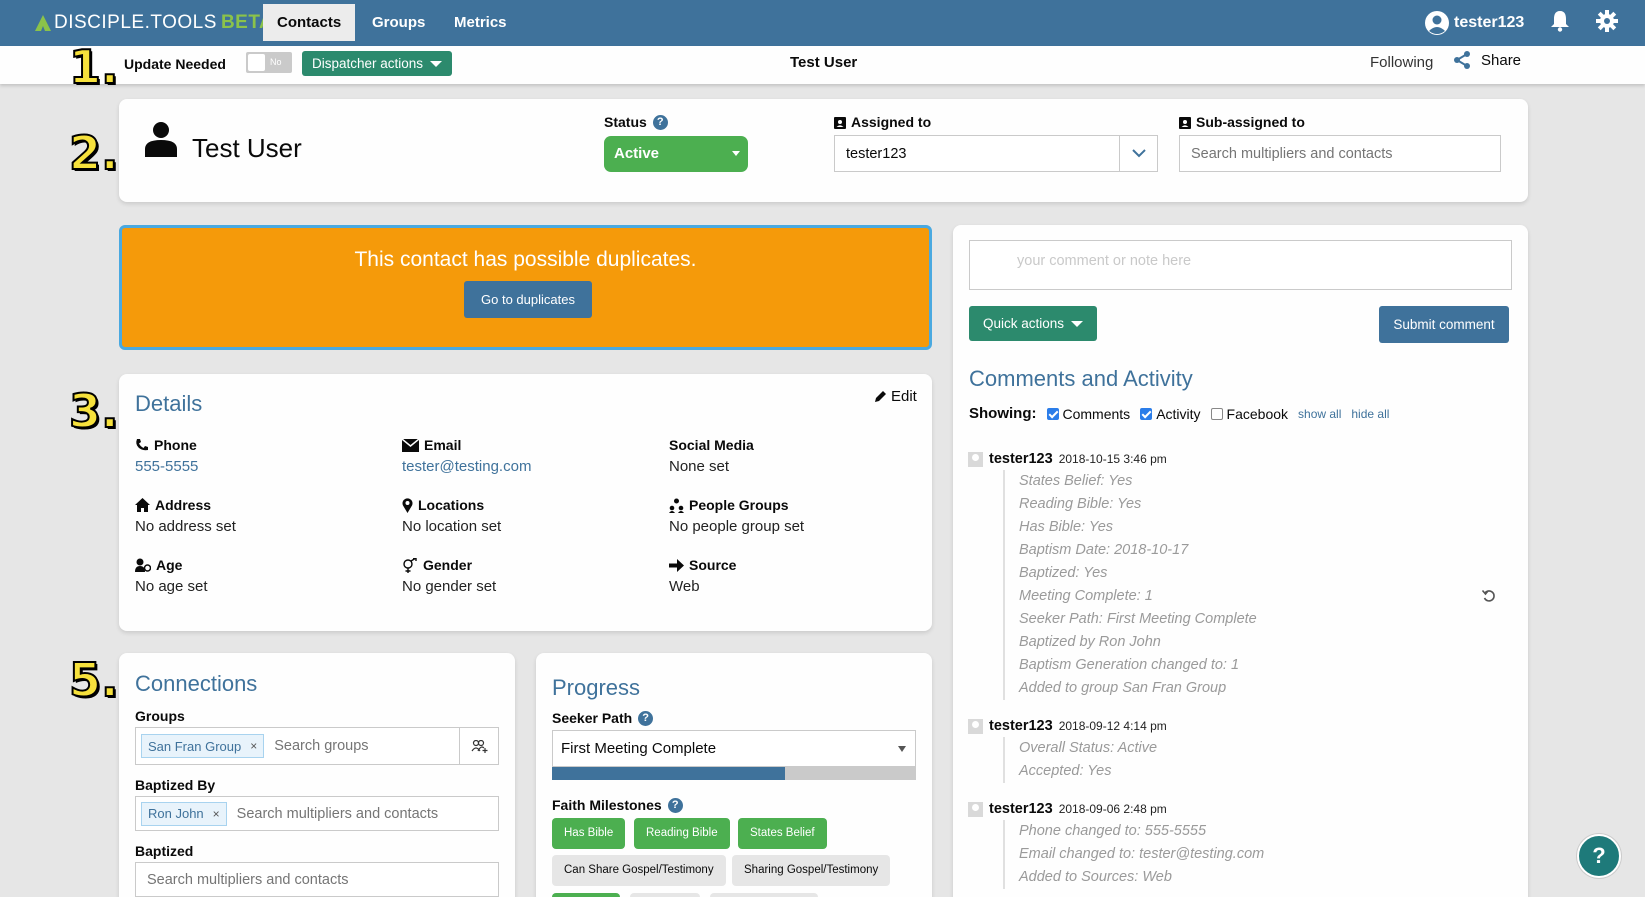  Describe the element at coordinates (443, 445) in the screenshot. I see `detail-label: Email` at that location.